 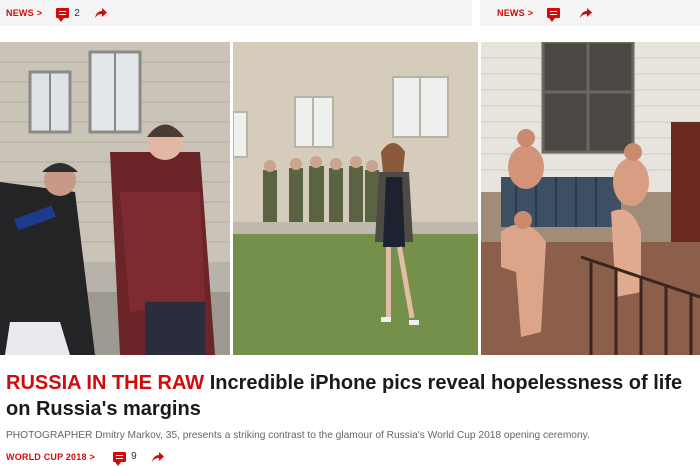 What do you see at coordinates (476, 13) in the screenshot?
I see `column-divider` at bounding box center [476, 13].